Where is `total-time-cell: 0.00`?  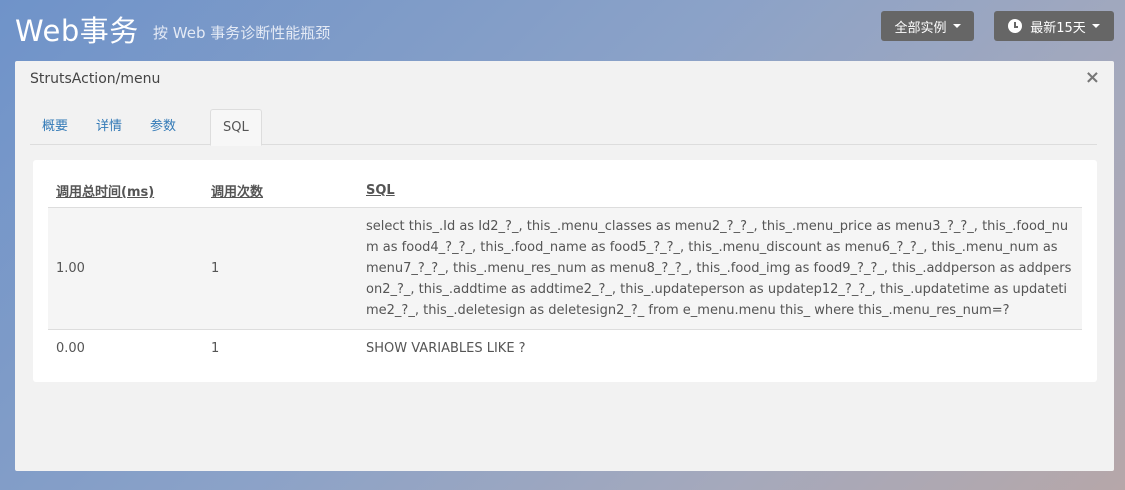 total-time-cell: 0.00 is located at coordinates (70, 349).